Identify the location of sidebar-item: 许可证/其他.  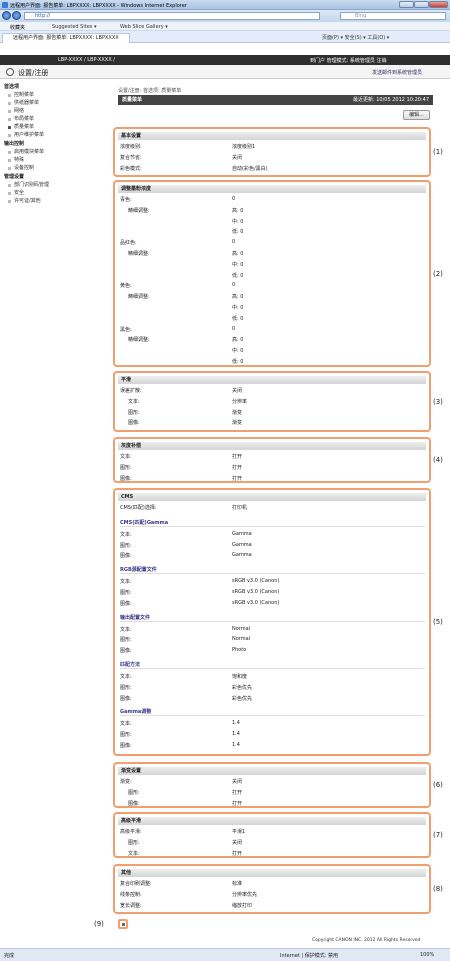
(52, 201).